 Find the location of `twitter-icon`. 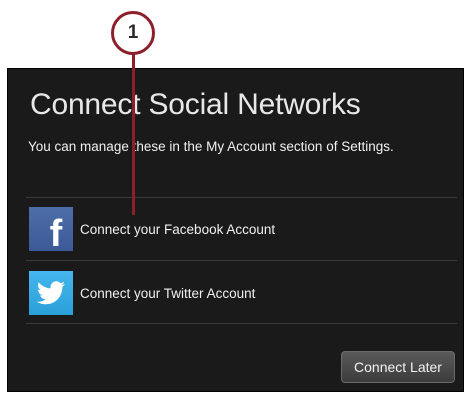

twitter-icon is located at coordinates (51, 293).